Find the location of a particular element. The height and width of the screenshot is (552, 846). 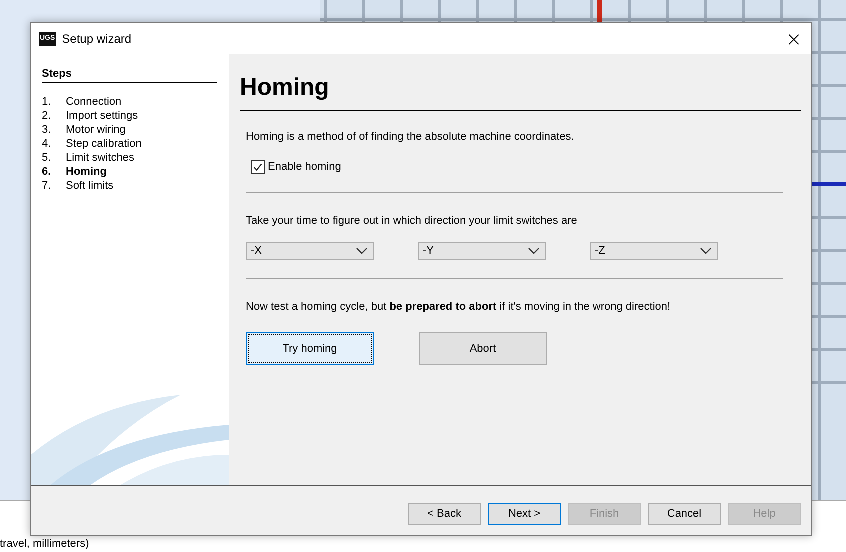

intro-text: Homing is a method of of finding the absolute machine coordinates. is located at coordinates (411, 137).